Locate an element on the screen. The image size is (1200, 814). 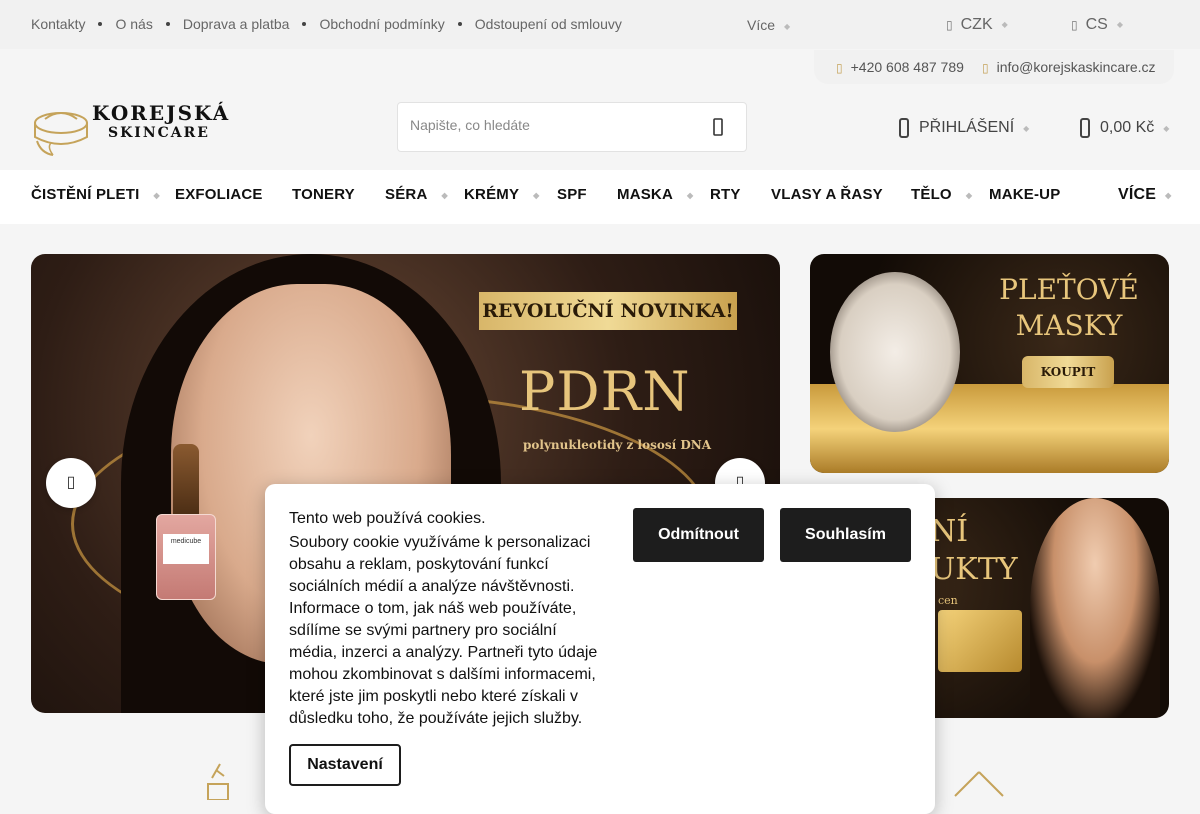
nav-item-sera: SÉRA ◆ is located at coordinates (416, 194).